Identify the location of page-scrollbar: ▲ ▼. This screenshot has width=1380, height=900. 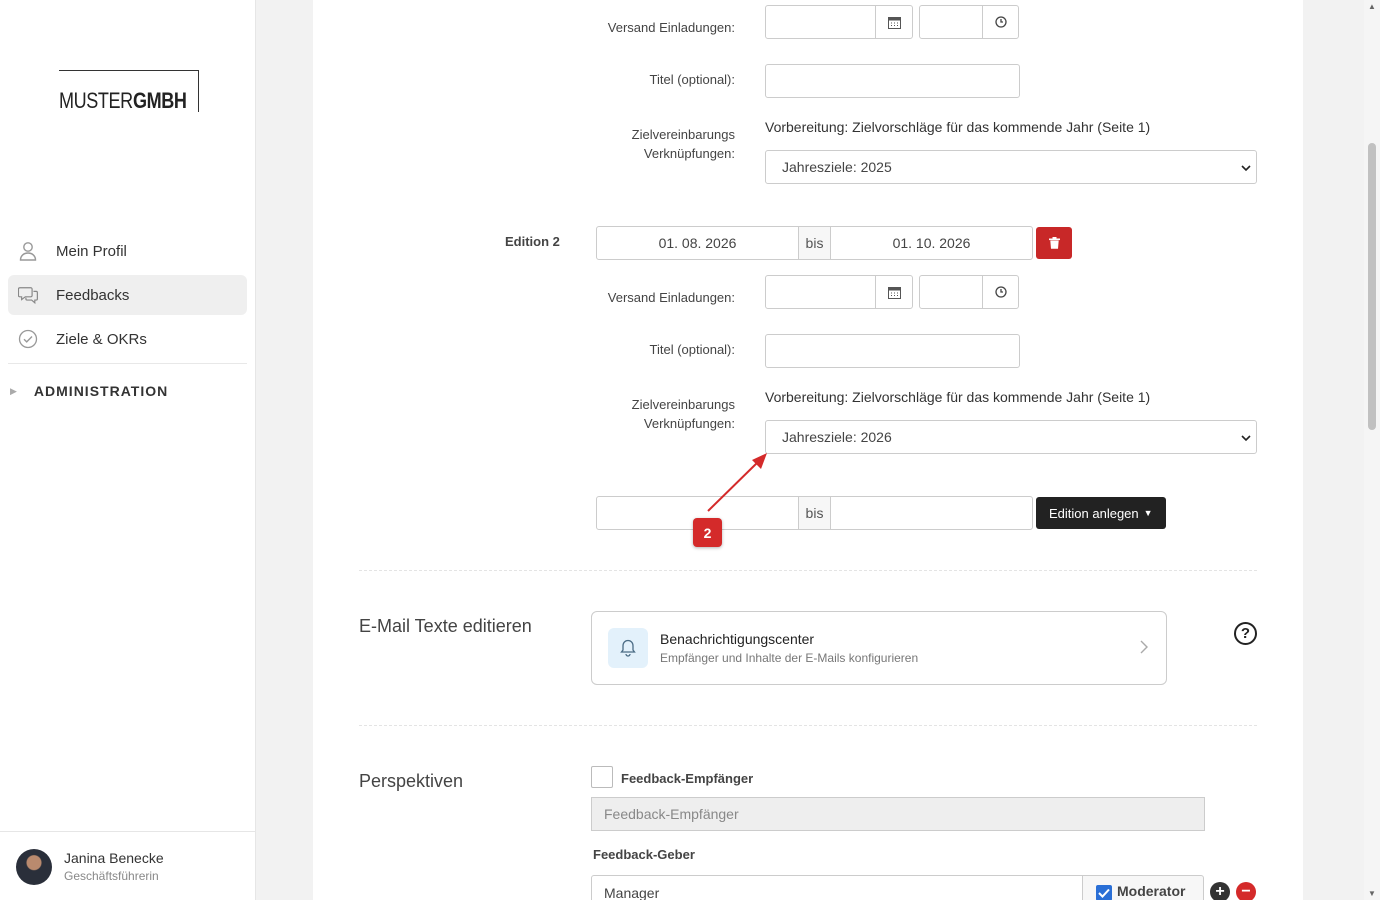
(1372, 450).